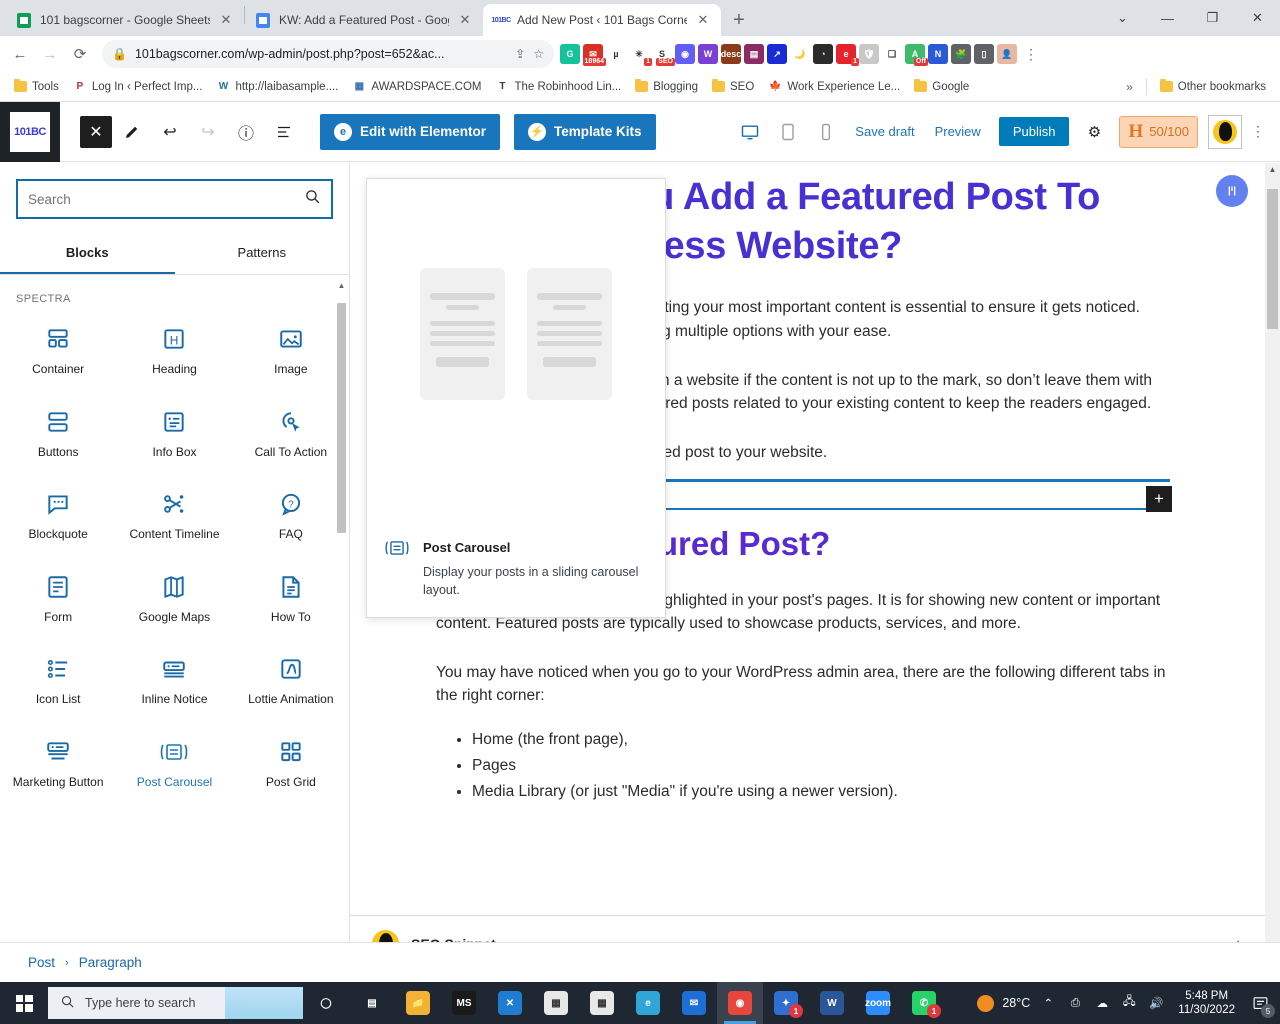 The image size is (1280, 1024). I want to click on ubersuggest-extension: ◔, so click(823, 54).